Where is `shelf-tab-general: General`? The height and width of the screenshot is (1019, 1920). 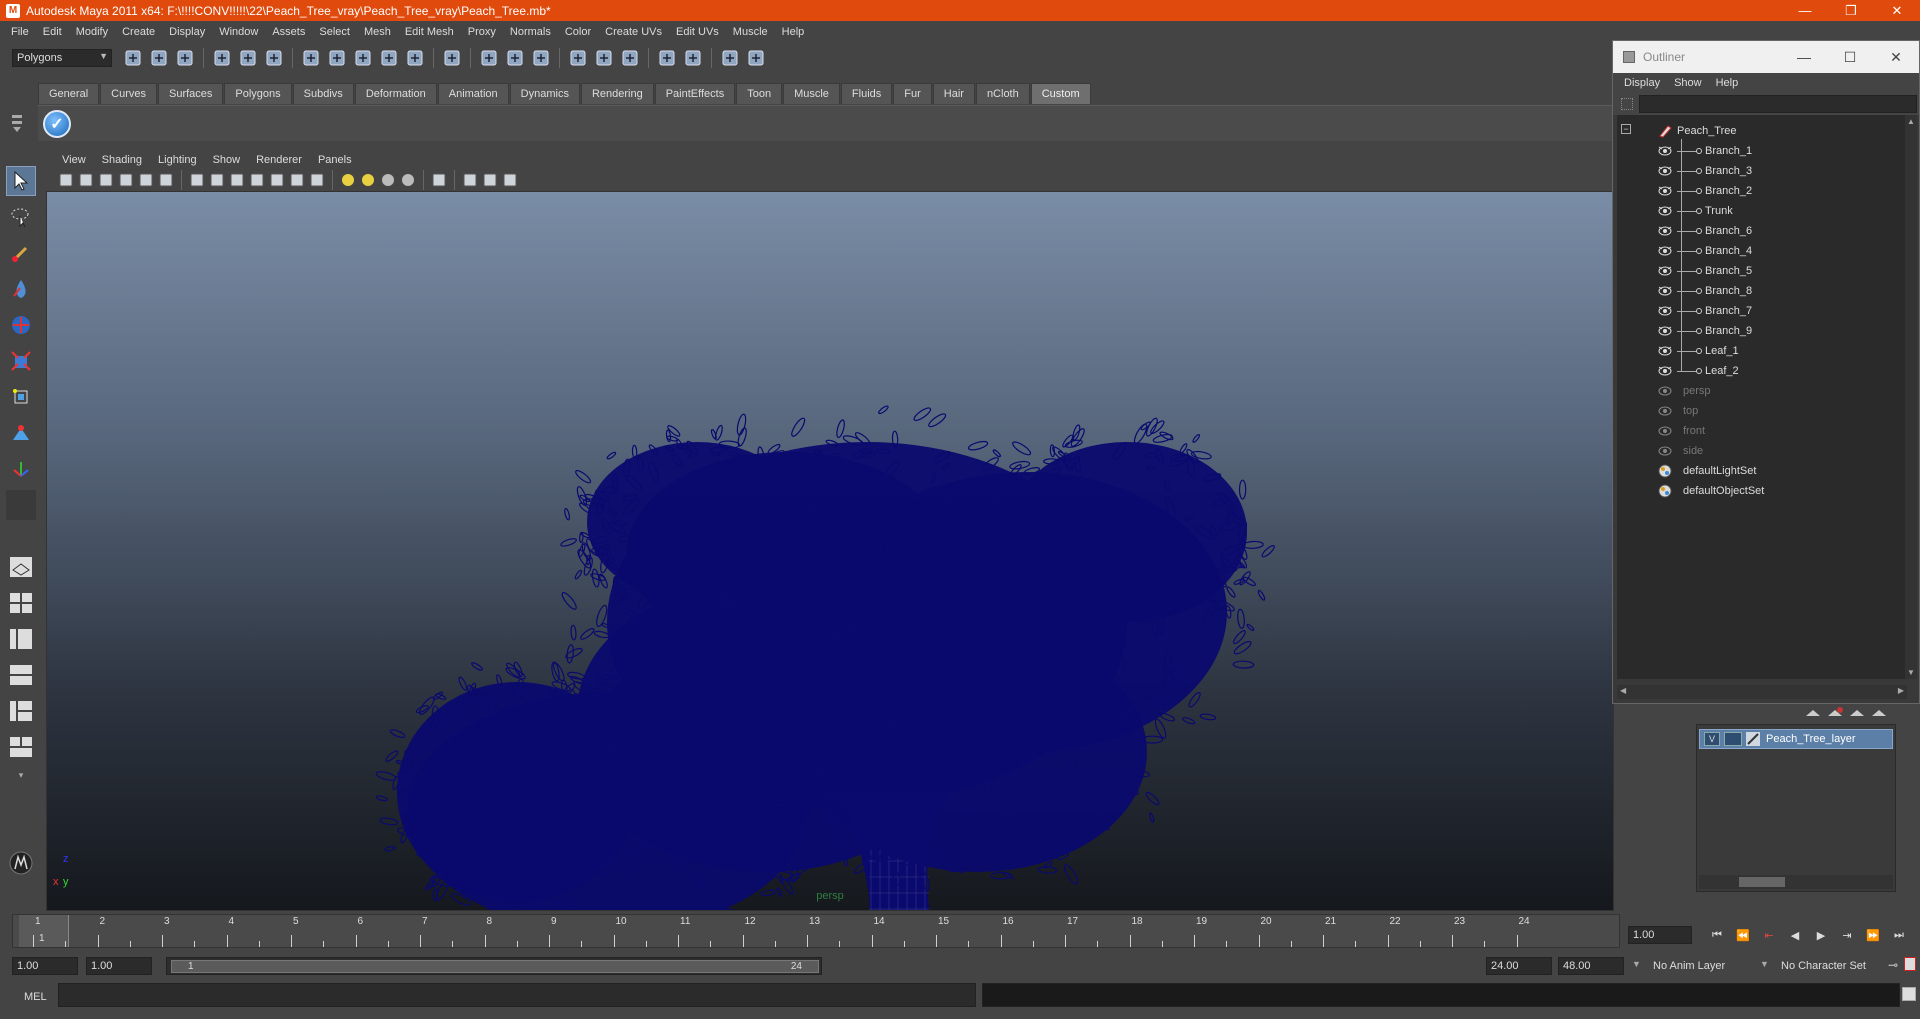
shelf-tab-general: General is located at coordinates (69, 93).